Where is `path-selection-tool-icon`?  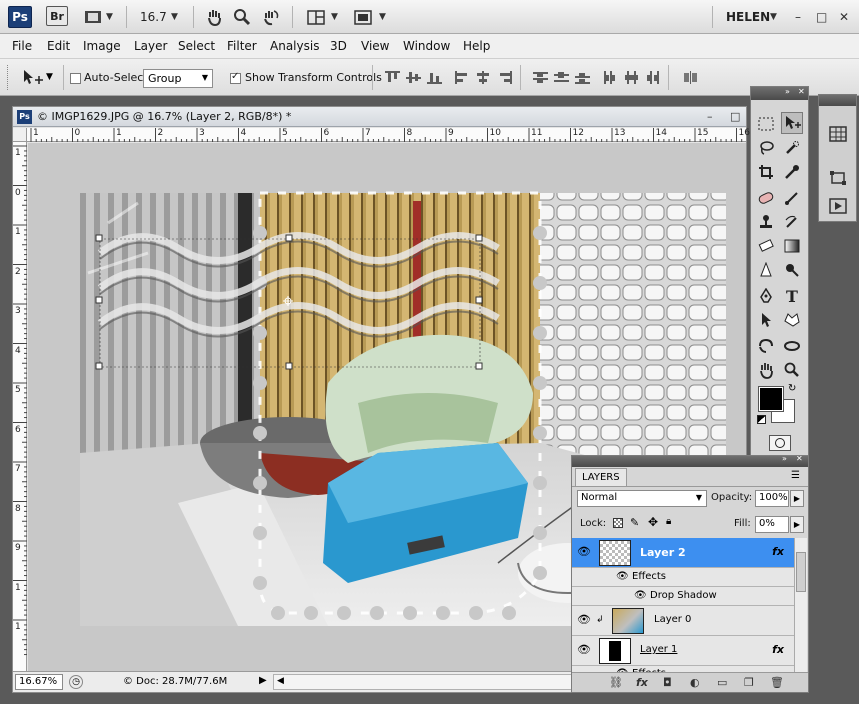
path-selection-tool-icon is located at coordinates (766, 320).